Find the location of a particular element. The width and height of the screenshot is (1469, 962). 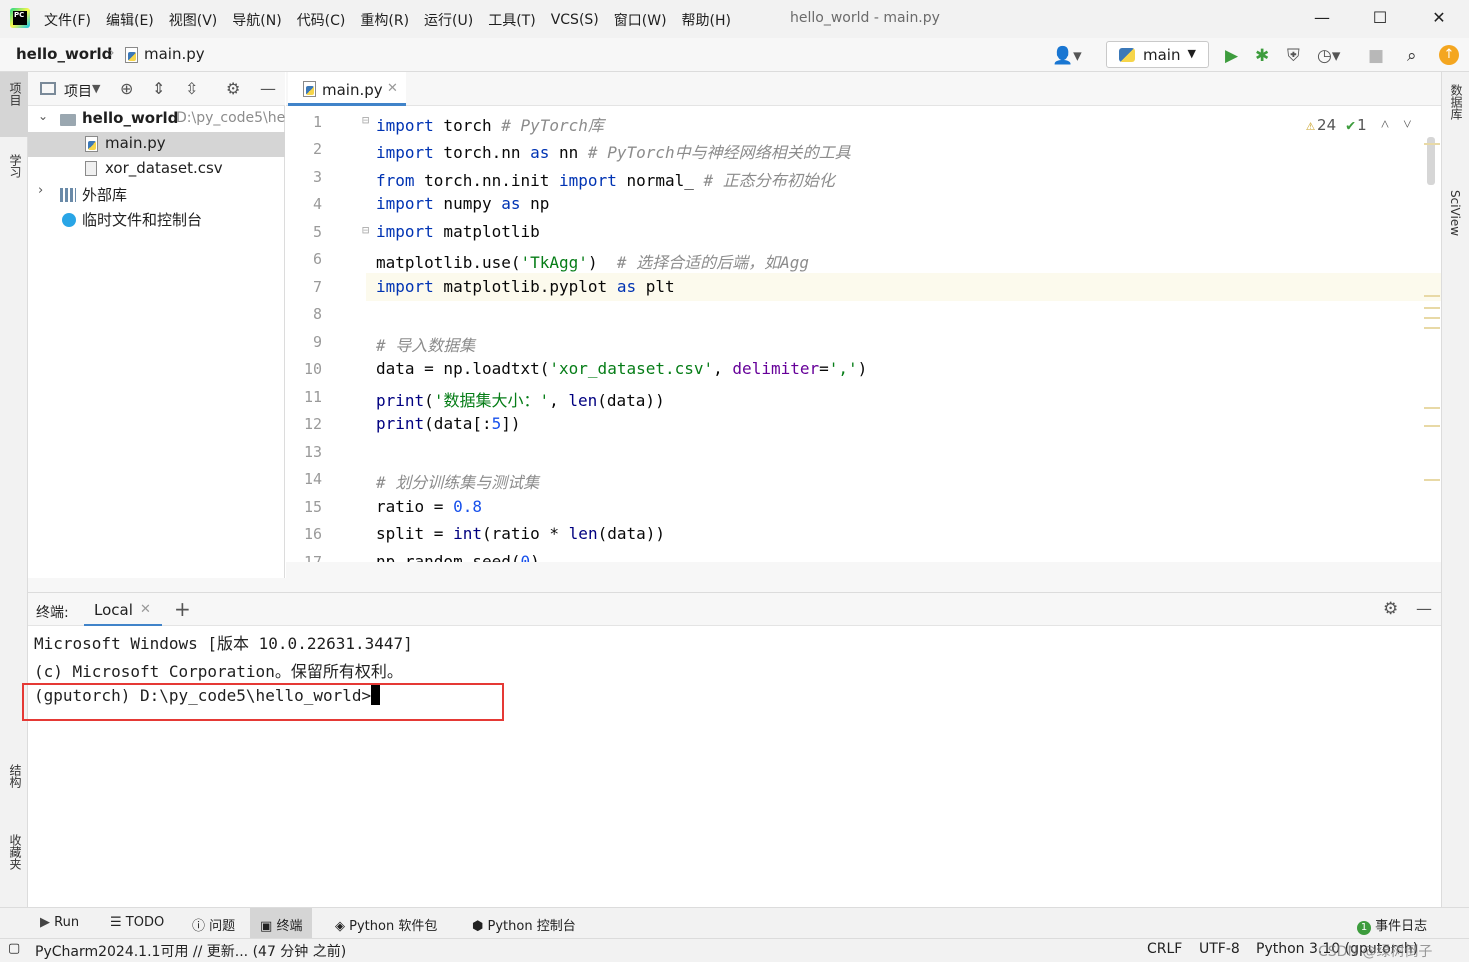

tool-problems: ⓘ 问题 is located at coordinates (213, 924).